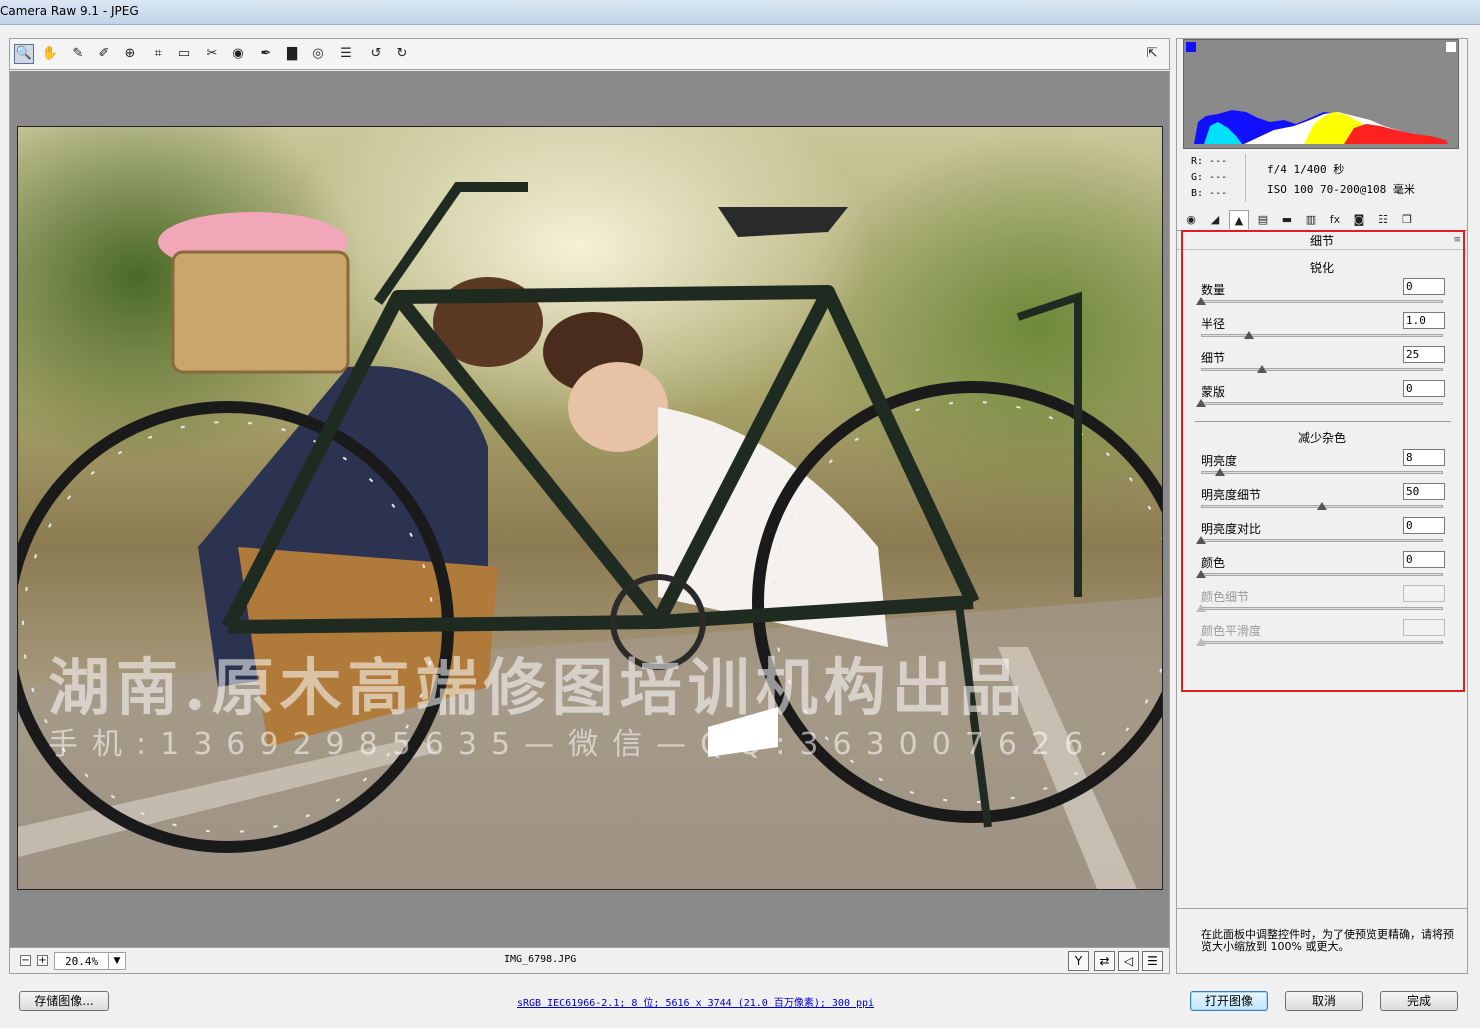 Image resolution: width=1480 pixels, height=1028 pixels. Describe the element at coordinates (346, 54) in the screenshot. I see `preferences-icon: ☰` at that location.